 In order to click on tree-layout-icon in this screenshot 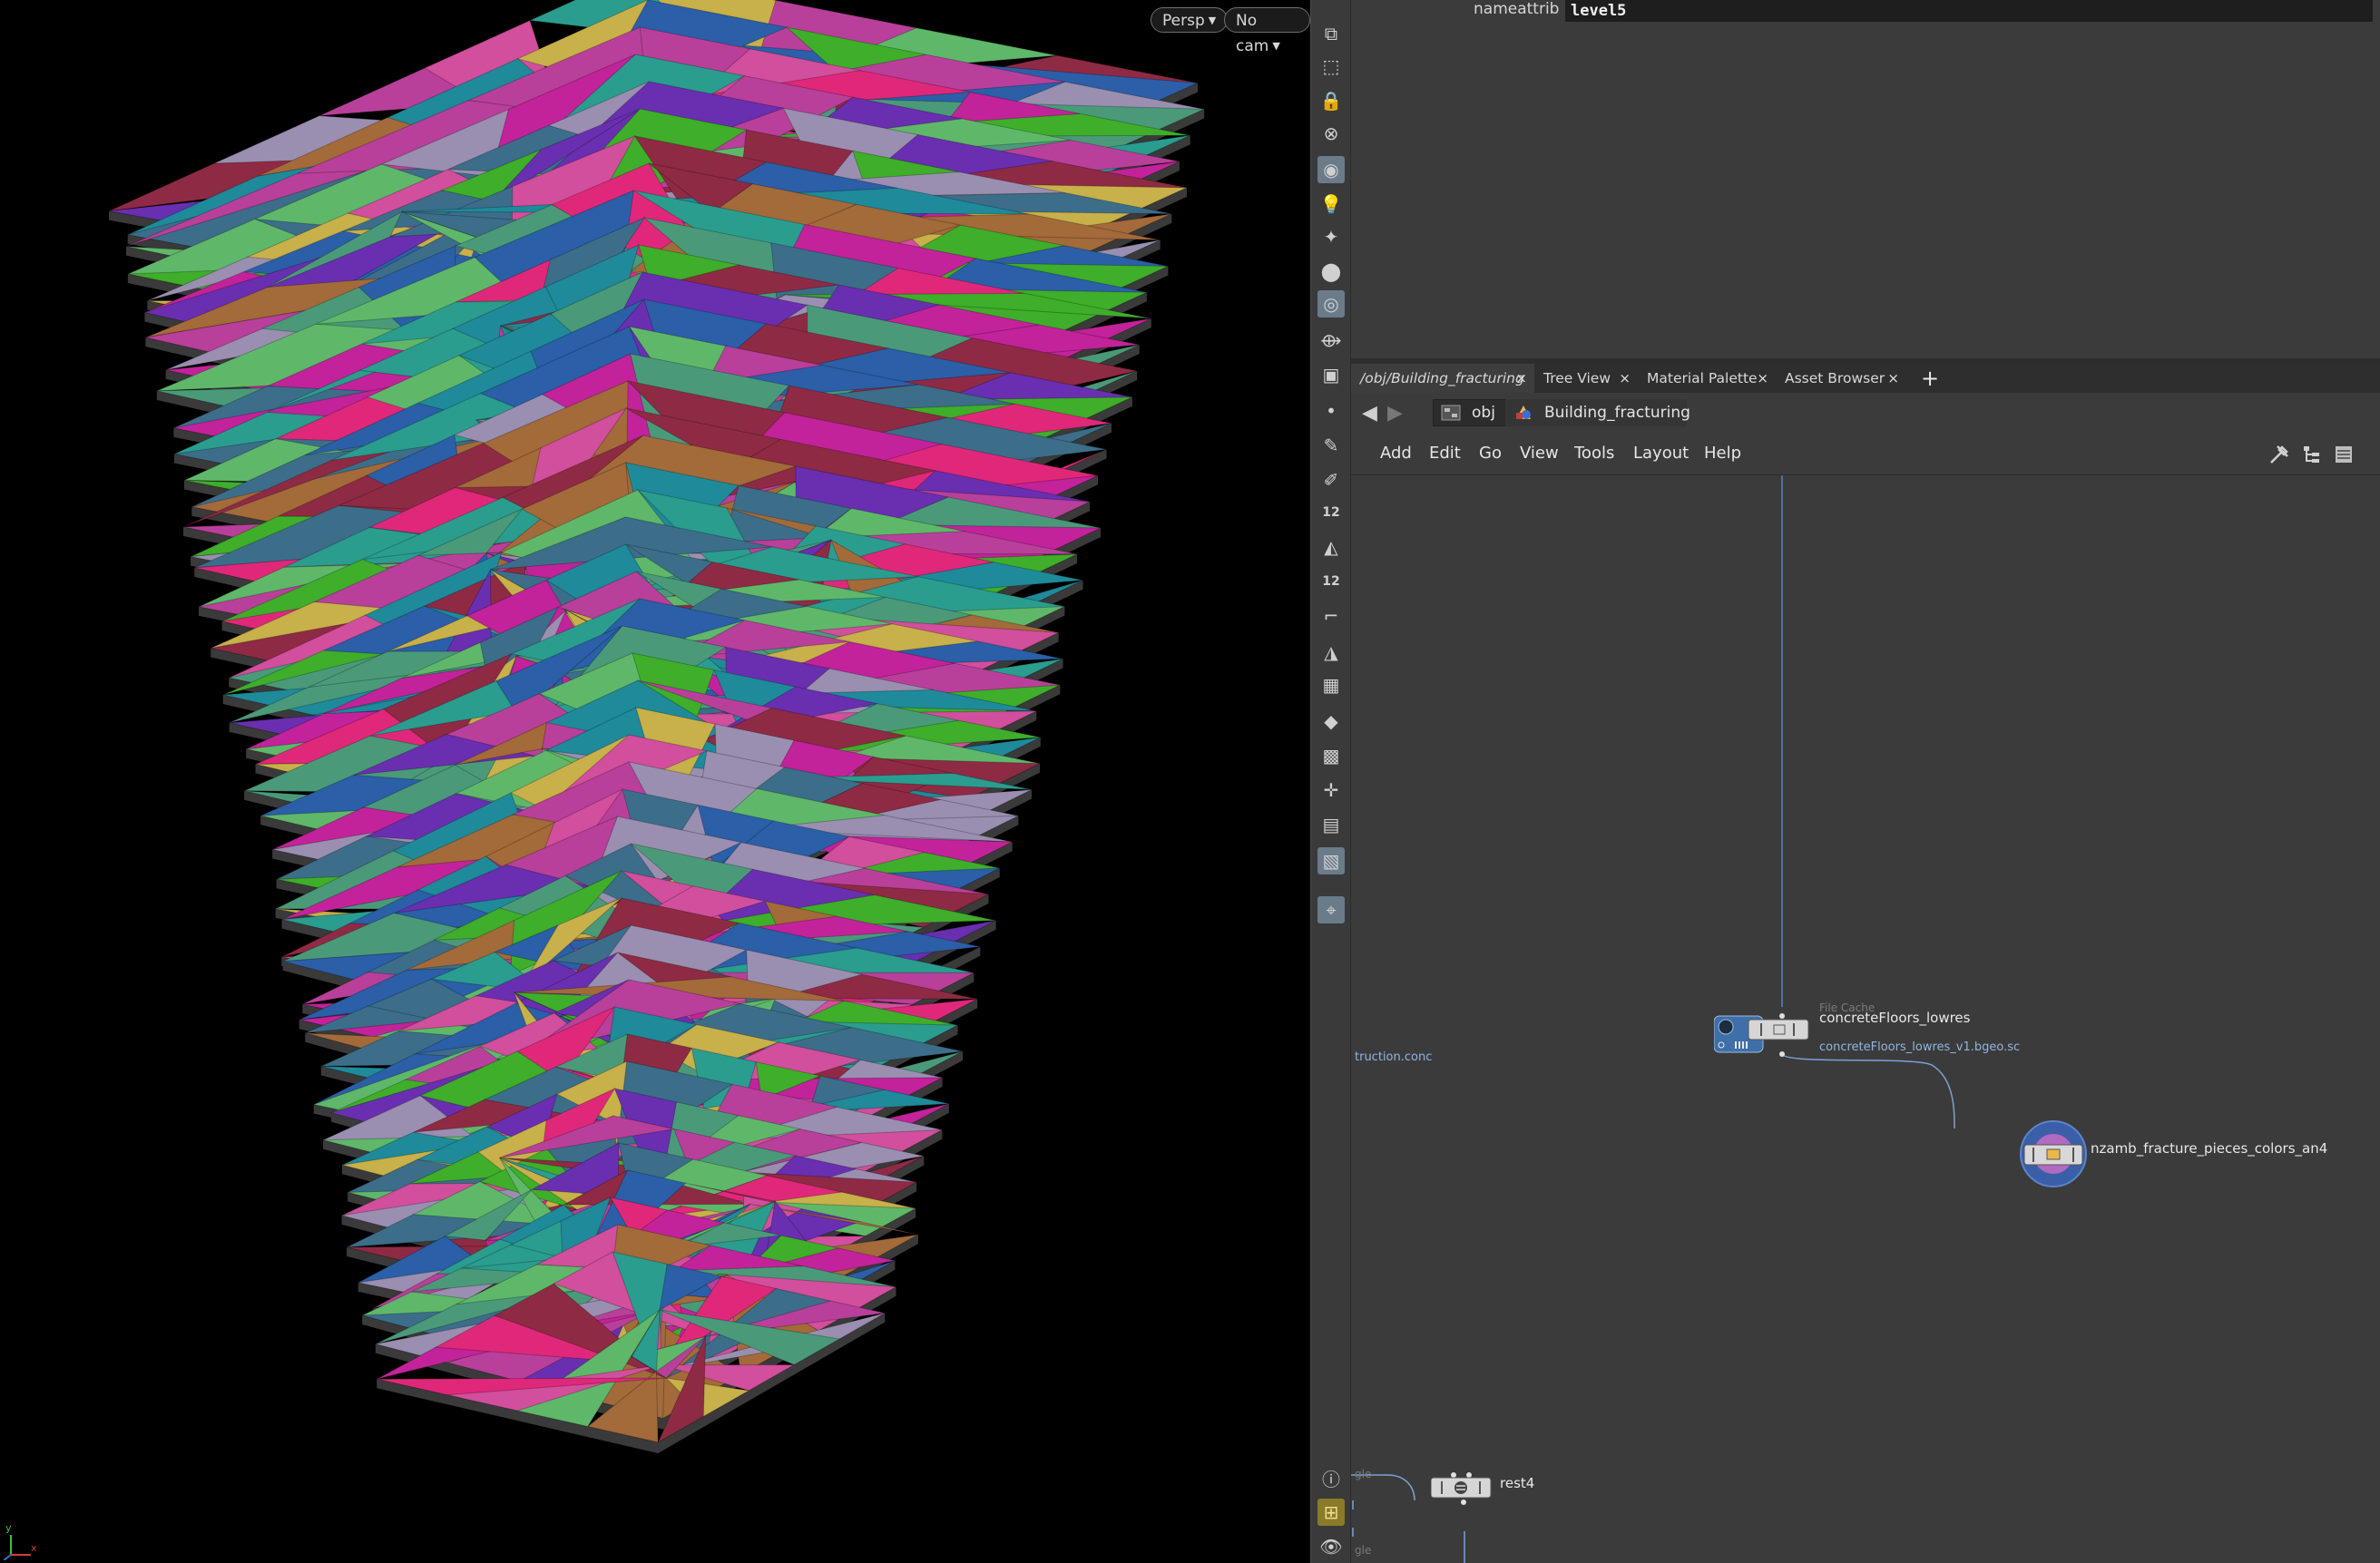, I will do `click(2312, 454)`.